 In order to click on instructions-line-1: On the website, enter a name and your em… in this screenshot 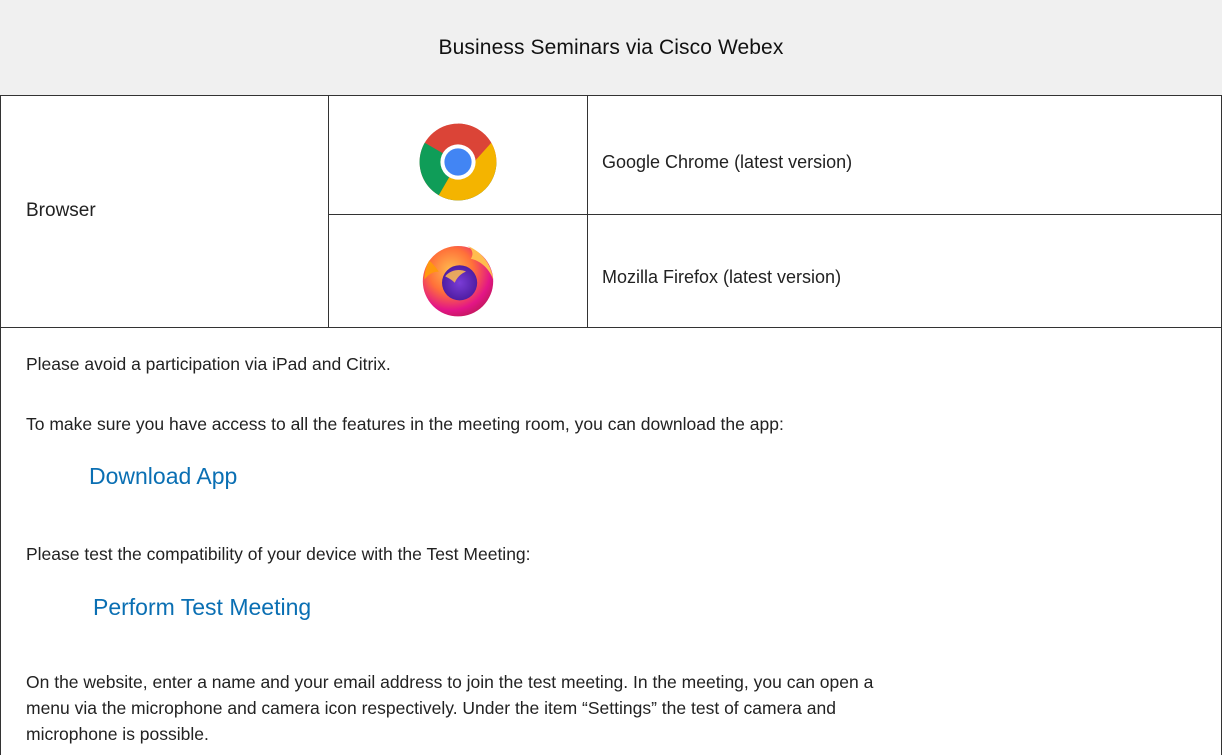, I will do `click(450, 682)`.